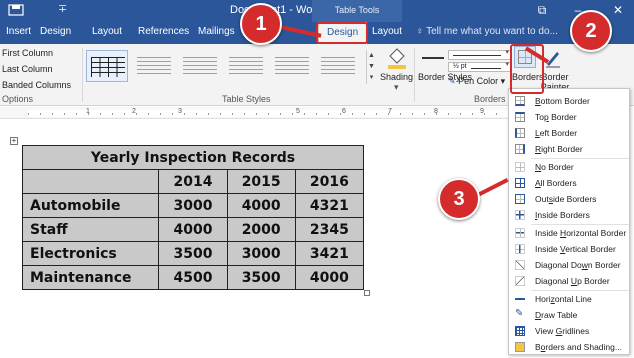 Image resolution: width=634 pixels, height=358 pixels. What do you see at coordinates (480, 66) in the screenshot?
I see `line-weight-dropdown: ½ pt ▾` at bounding box center [480, 66].